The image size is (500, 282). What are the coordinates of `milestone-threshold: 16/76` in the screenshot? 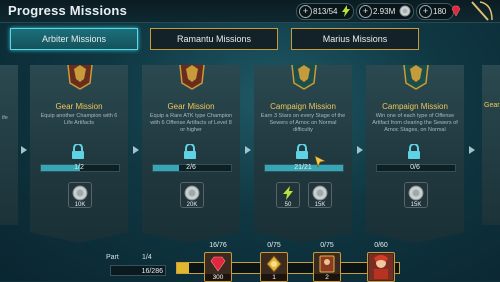 It's located at (218, 245).